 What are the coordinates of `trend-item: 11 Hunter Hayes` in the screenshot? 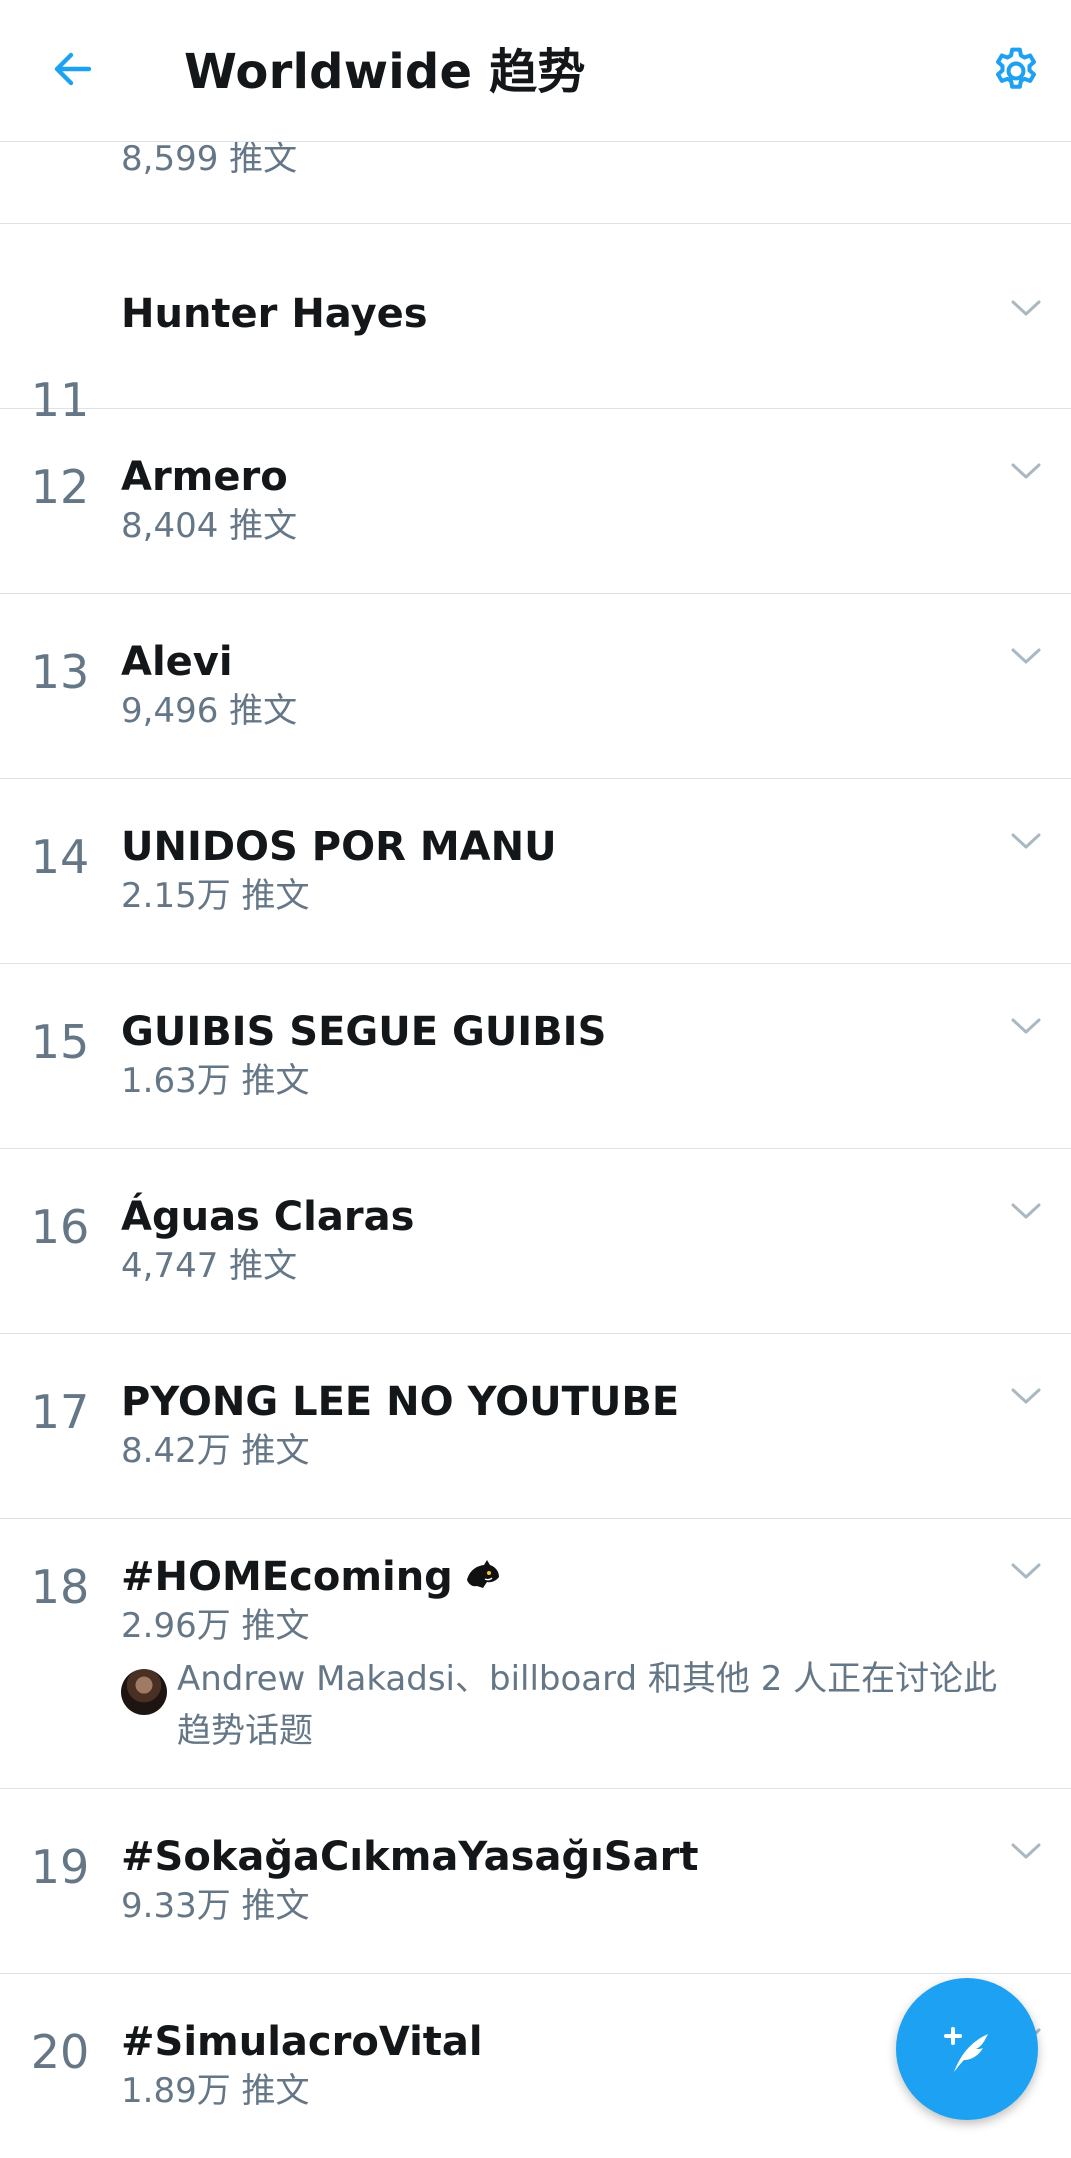 It's located at (535, 325).